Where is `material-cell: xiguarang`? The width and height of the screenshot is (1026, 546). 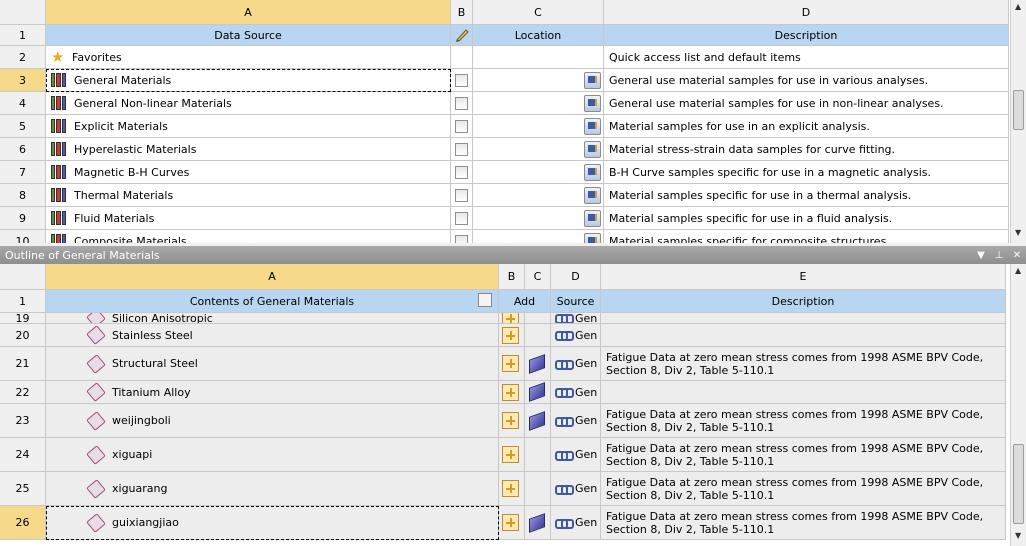 material-cell: xiguarang is located at coordinates (272, 489).